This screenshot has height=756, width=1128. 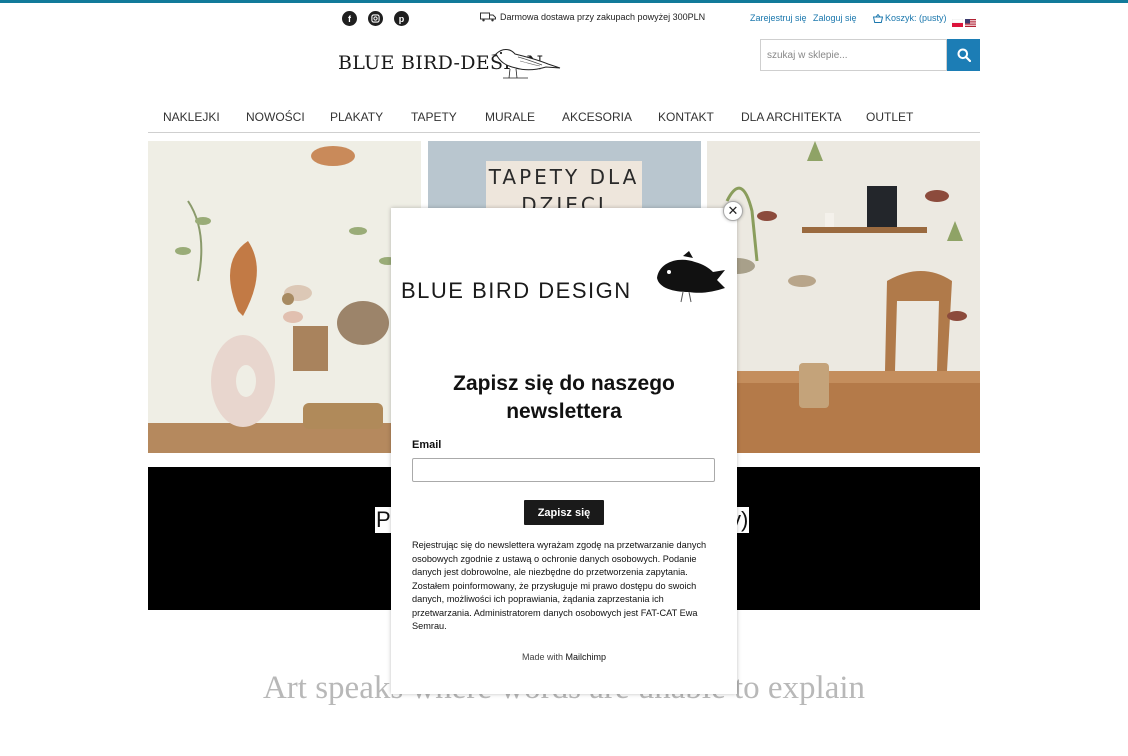 I want to click on cart-label: Koszyk: (pusty), so click(x=916, y=18).